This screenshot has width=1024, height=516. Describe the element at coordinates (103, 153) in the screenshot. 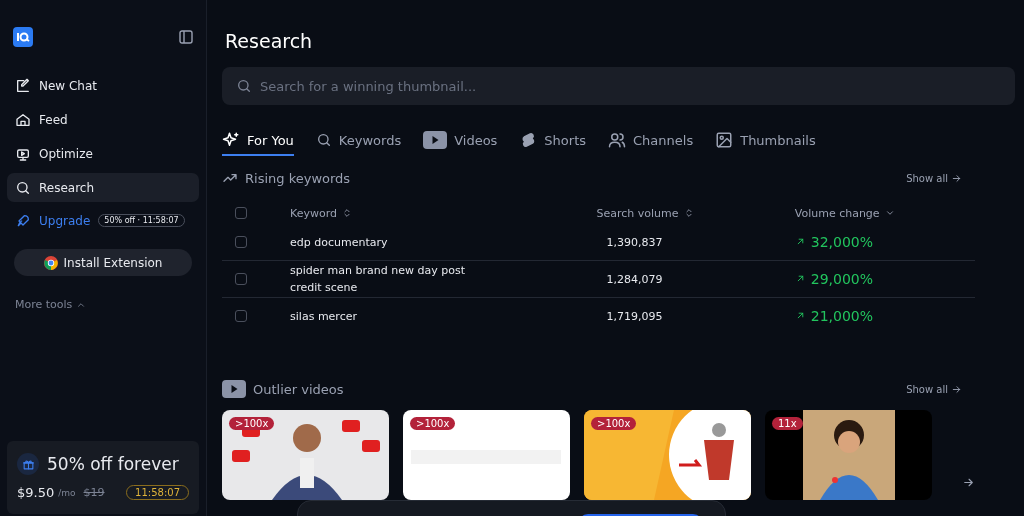

I see `sidebar-item: Optimize` at that location.